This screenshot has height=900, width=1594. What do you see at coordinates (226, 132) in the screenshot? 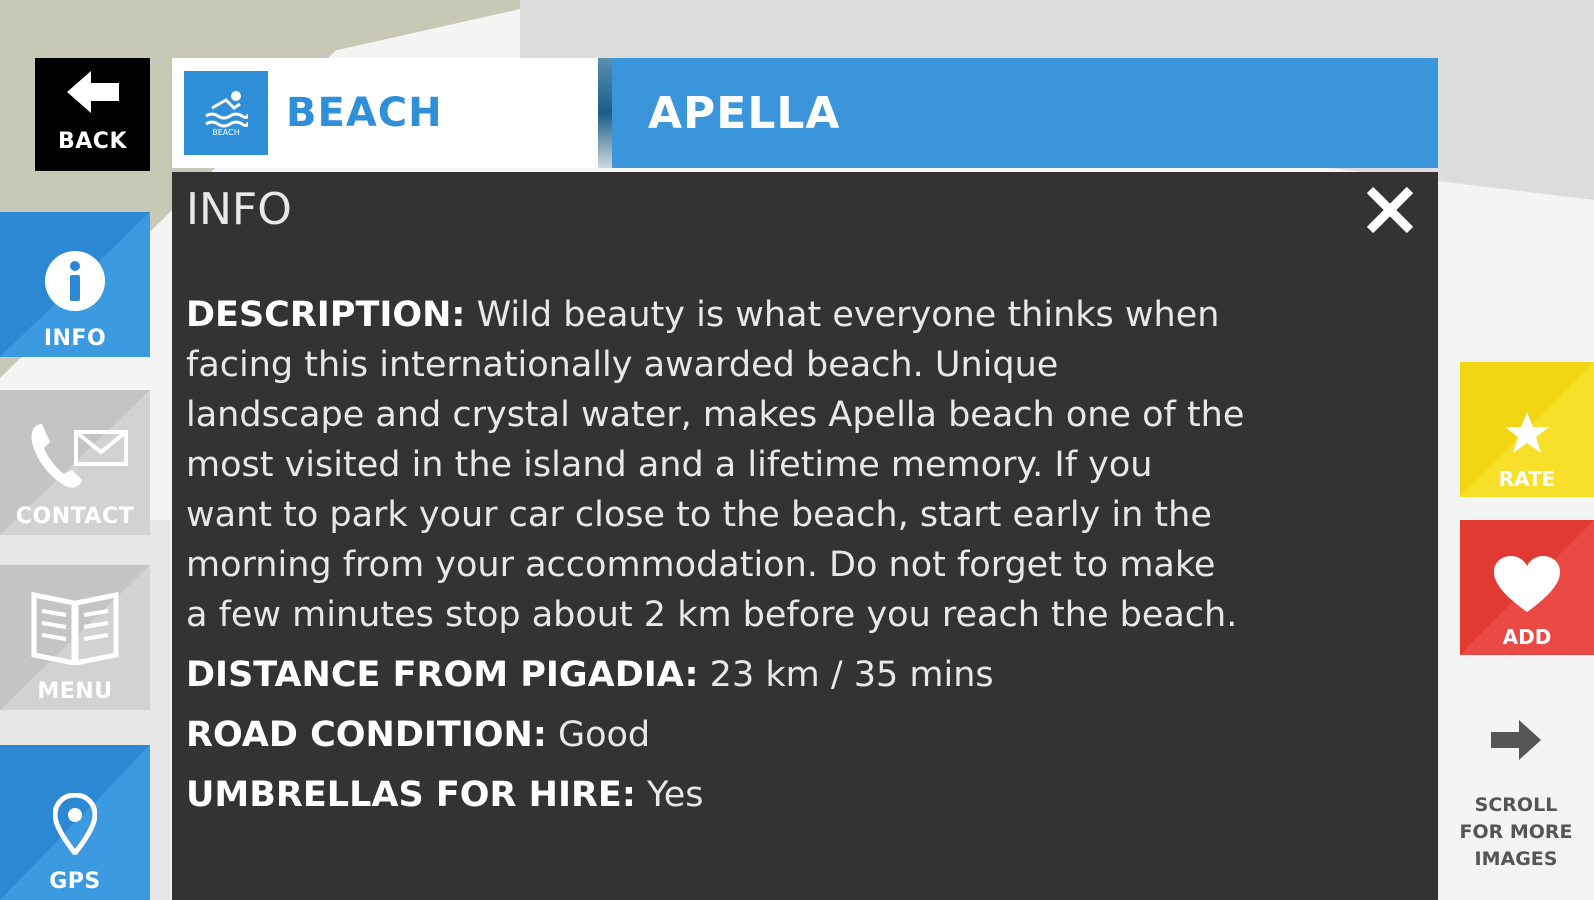
I see `category-icon-caption: BEACH` at bounding box center [226, 132].